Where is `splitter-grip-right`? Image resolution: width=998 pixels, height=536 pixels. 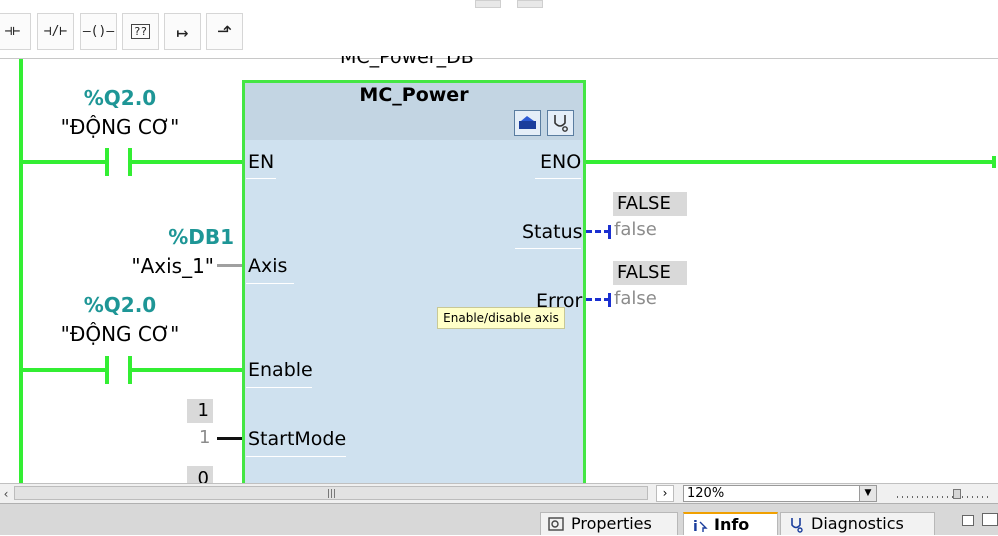 splitter-grip-right is located at coordinates (530, 4).